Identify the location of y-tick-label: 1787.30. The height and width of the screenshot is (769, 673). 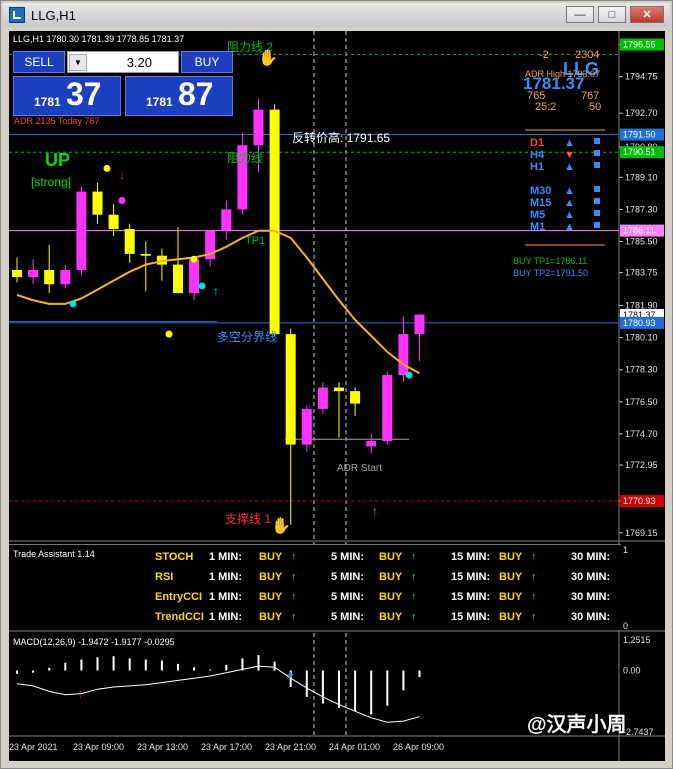
(641, 209).